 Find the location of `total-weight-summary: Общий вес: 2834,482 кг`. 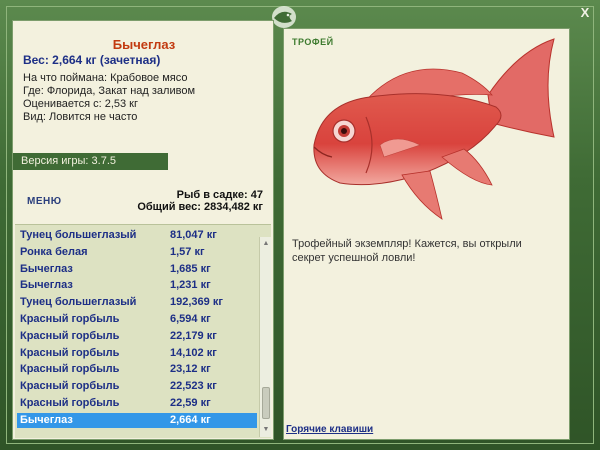

total-weight-summary: Общий вес: 2834,482 кг is located at coordinates (200, 207).